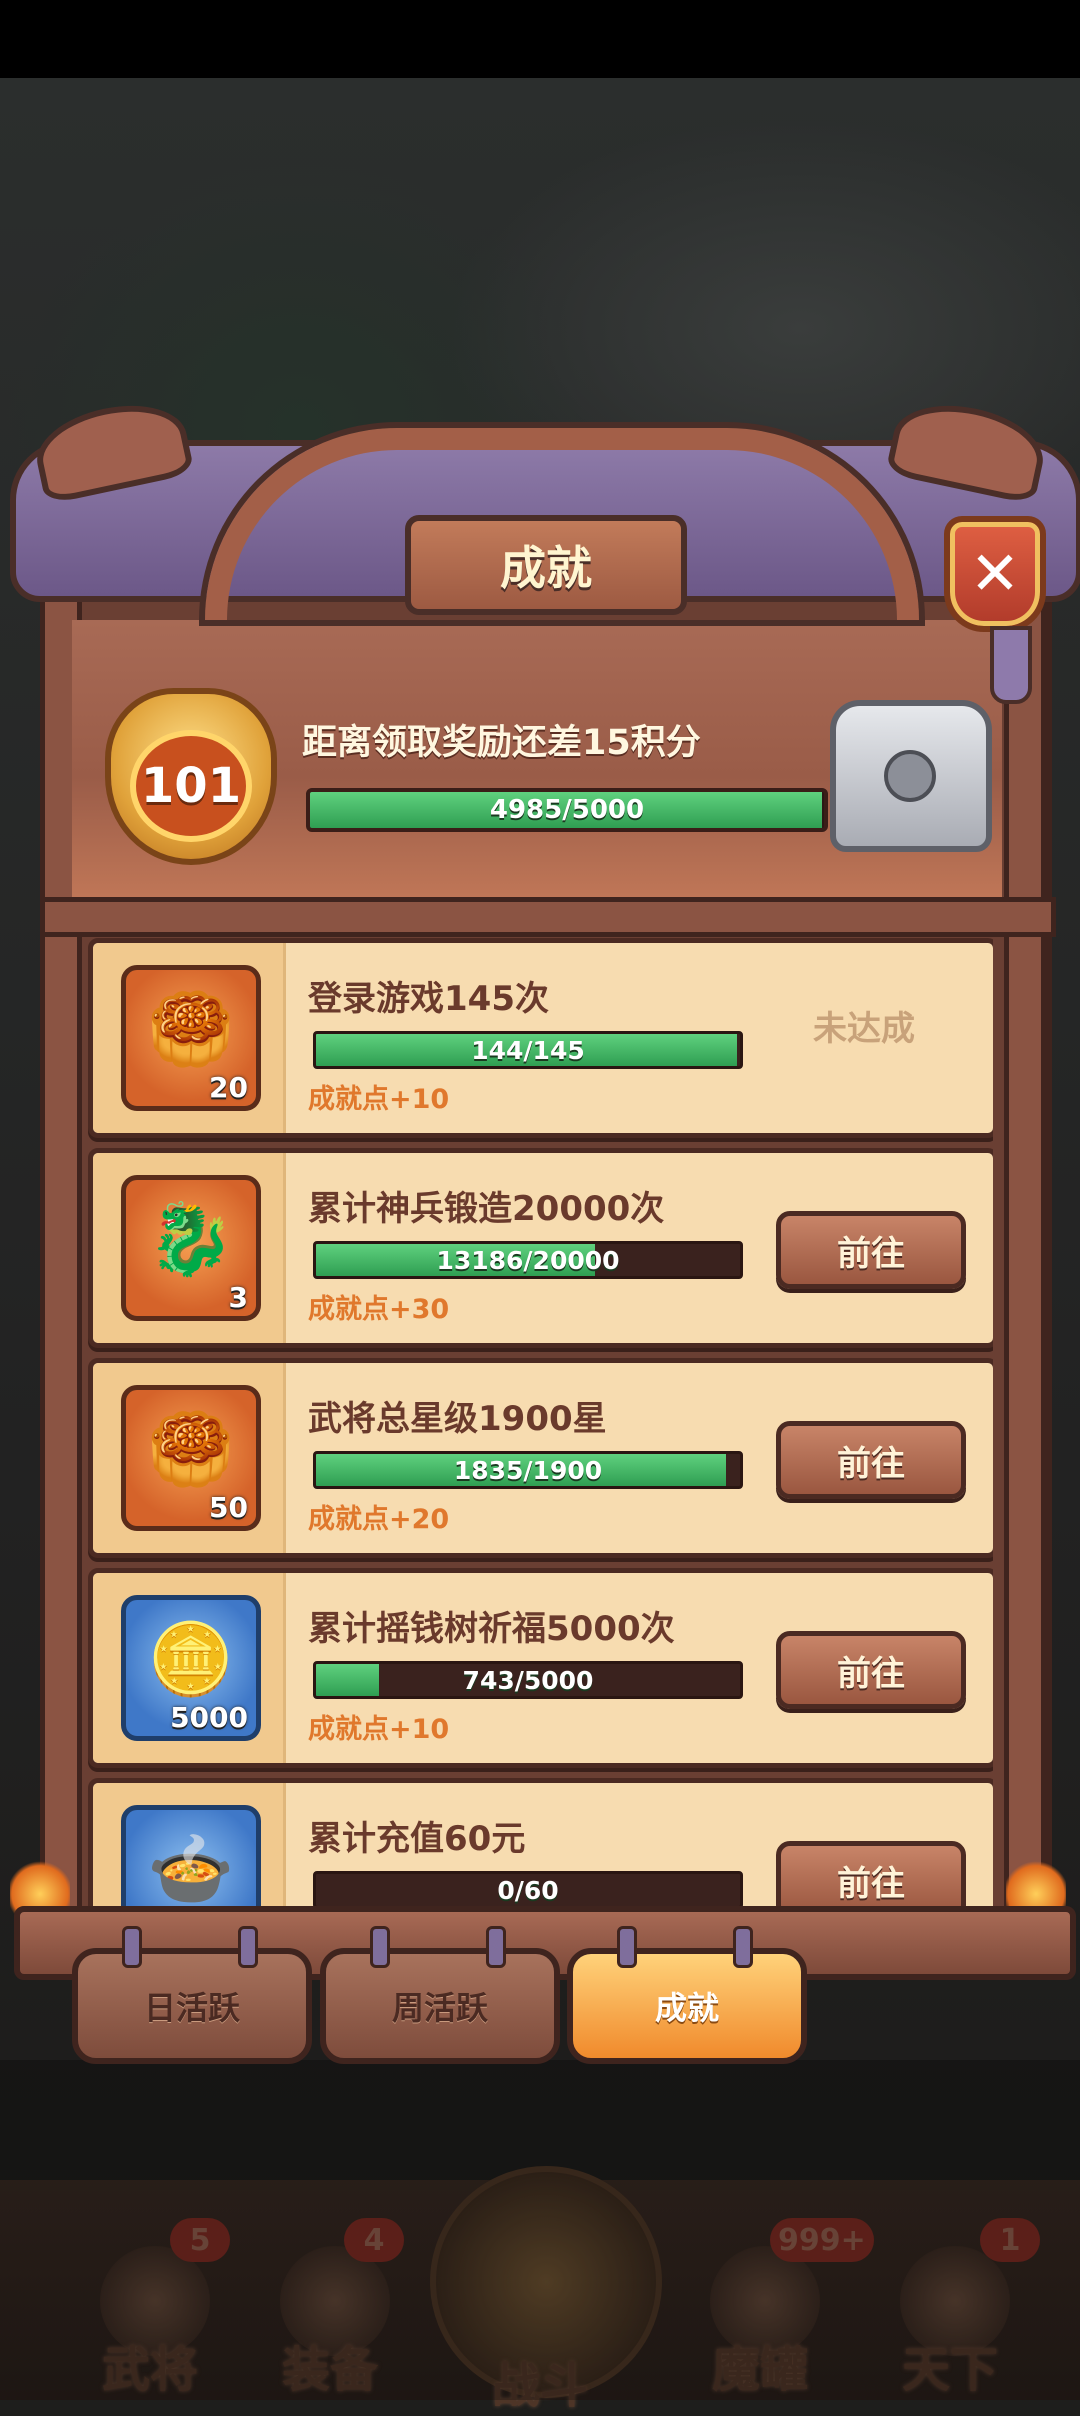  What do you see at coordinates (864, 1029) in the screenshot?
I see `status-not-achieved: 未达成` at bounding box center [864, 1029].